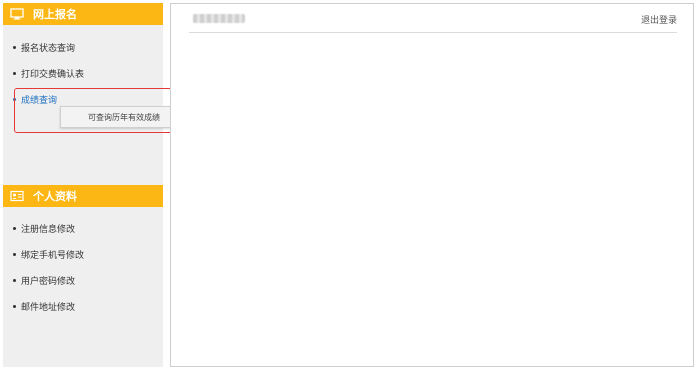 This screenshot has height=370, width=700. Describe the element at coordinates (83, 14) in the screenshot. I see `section-header-online-registration: 网上报名` at that location.